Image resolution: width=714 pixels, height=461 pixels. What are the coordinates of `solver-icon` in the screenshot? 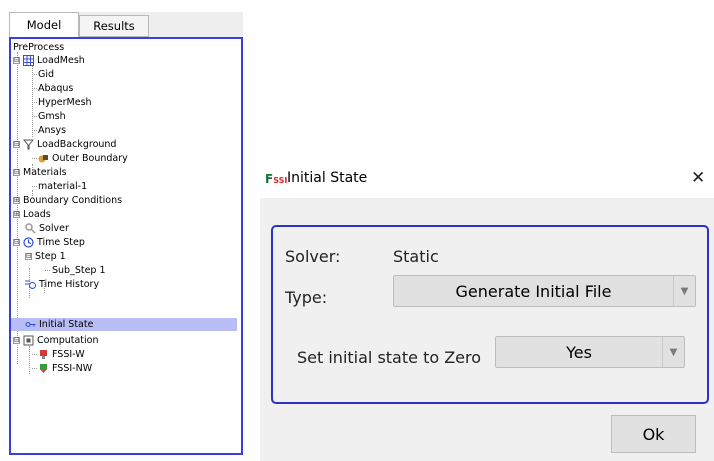 It's located at (30, 228).